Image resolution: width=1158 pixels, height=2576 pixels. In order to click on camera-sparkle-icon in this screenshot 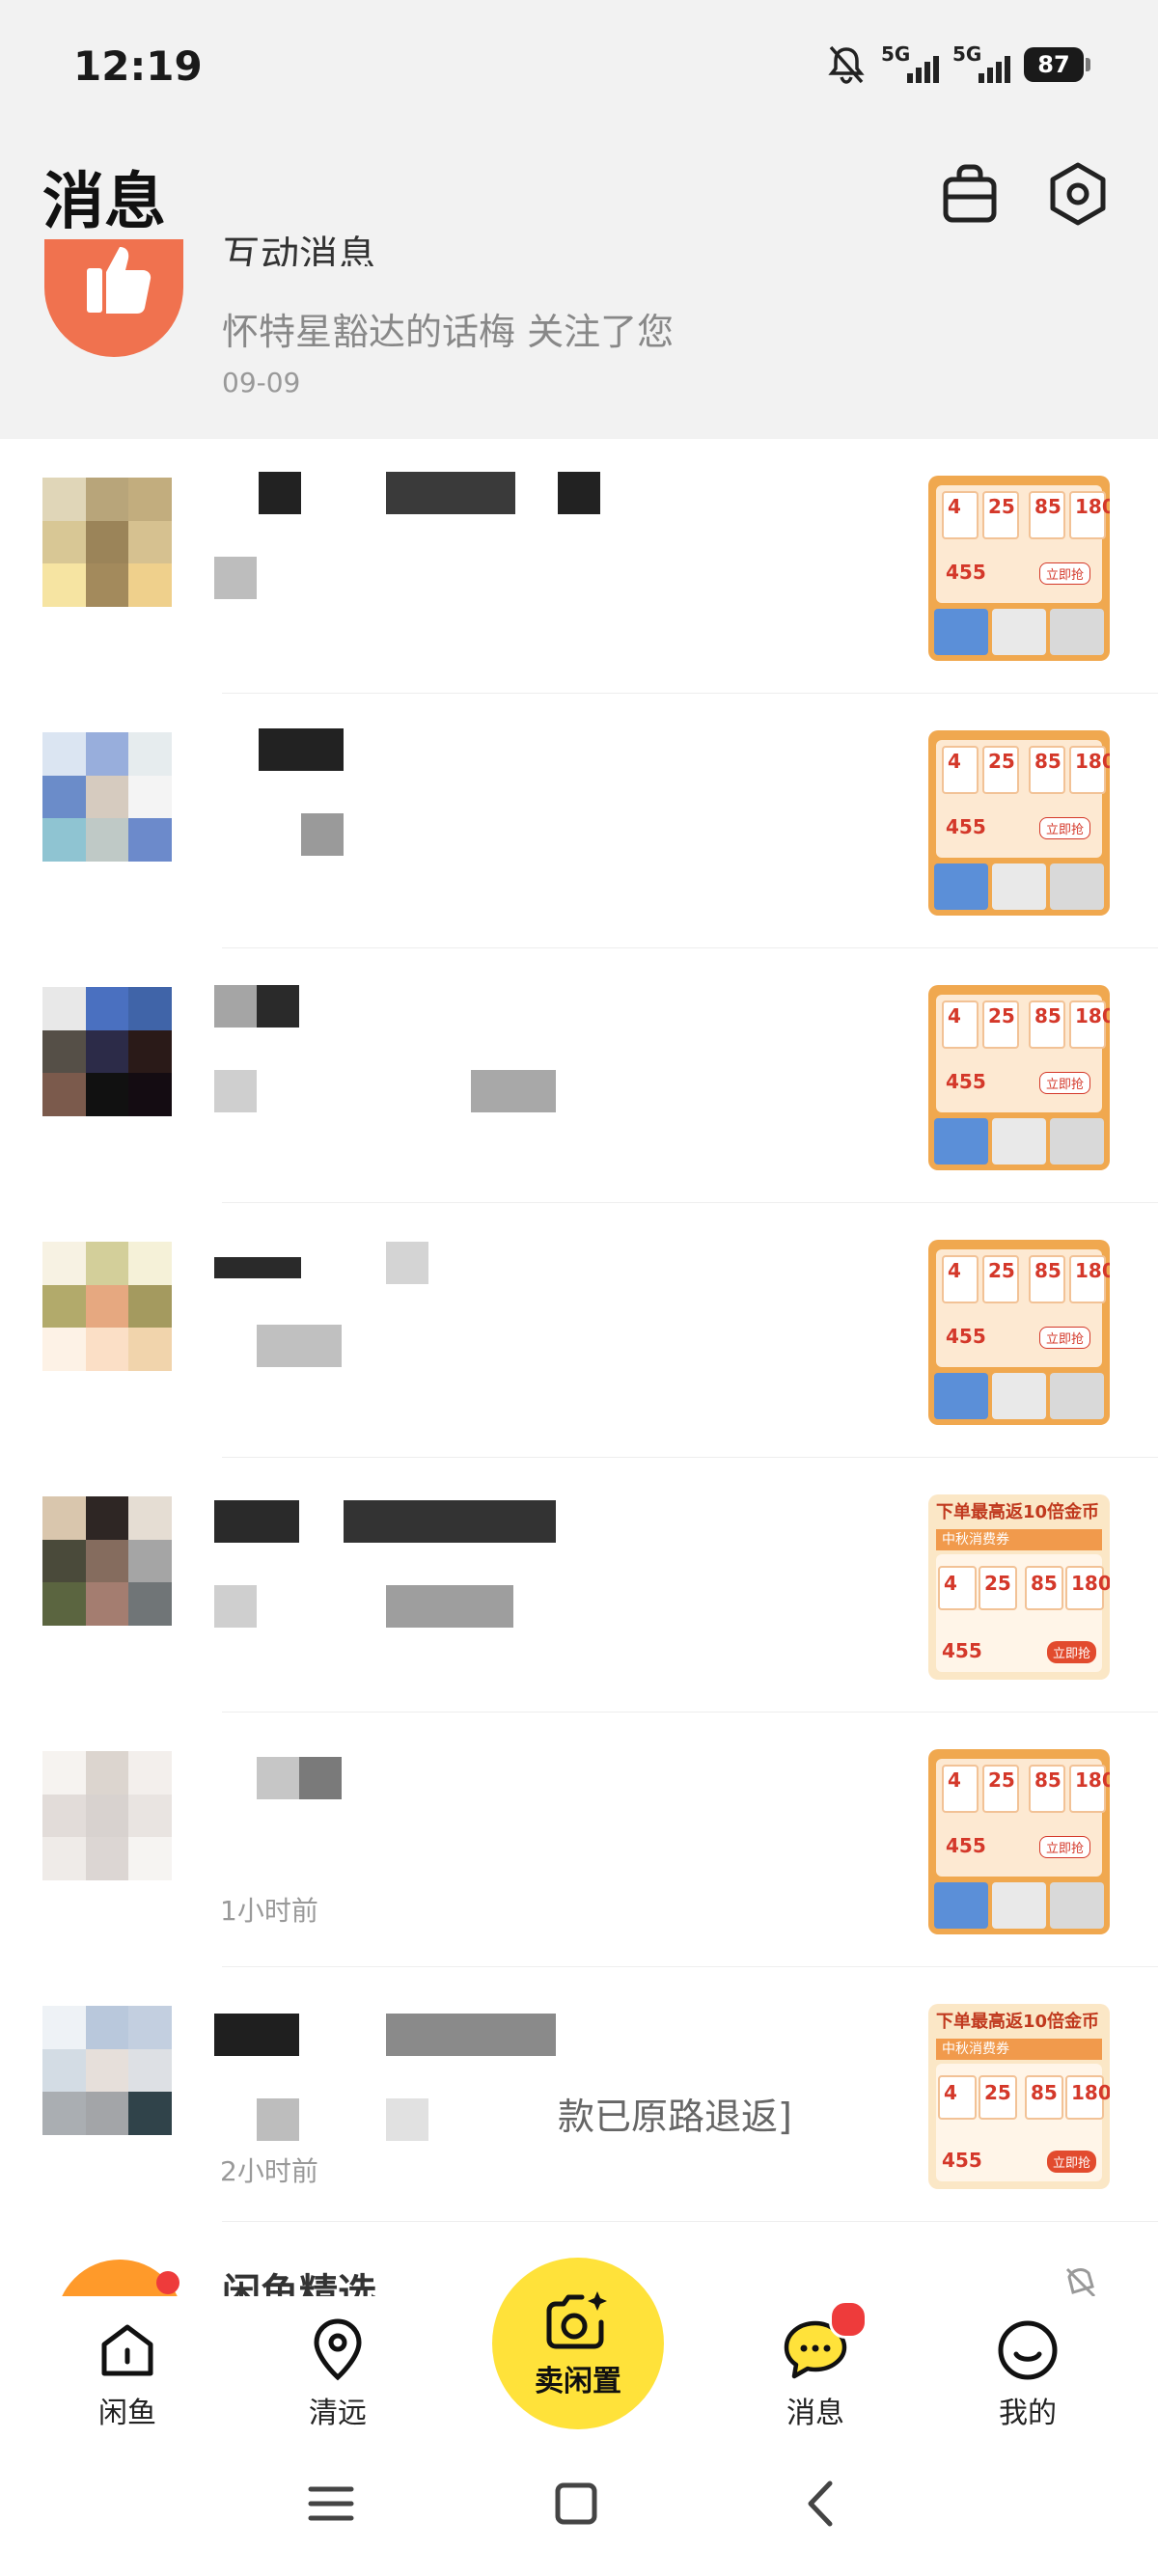, I will do `click(576, 2320)`.